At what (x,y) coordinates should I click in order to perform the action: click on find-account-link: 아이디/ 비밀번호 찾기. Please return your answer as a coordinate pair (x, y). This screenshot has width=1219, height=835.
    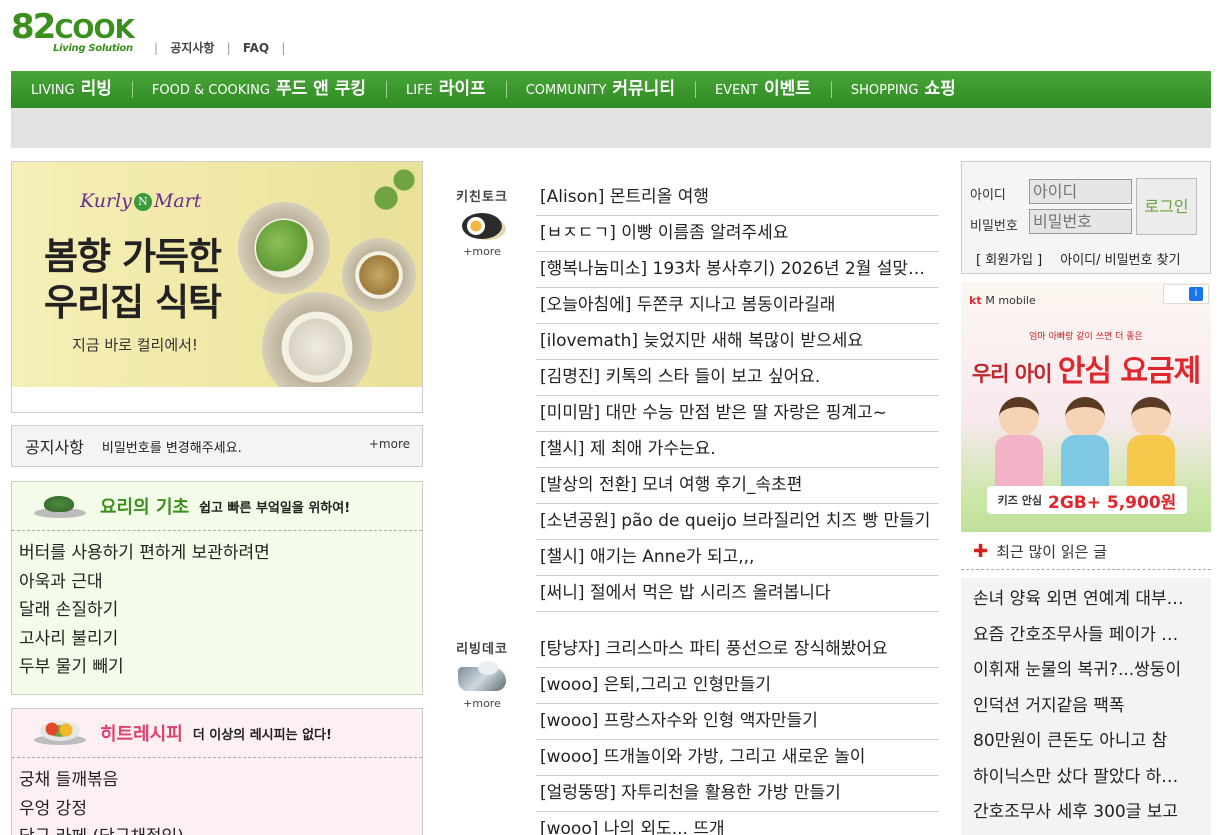
    Looking at the image, I should click on (1120, 260).